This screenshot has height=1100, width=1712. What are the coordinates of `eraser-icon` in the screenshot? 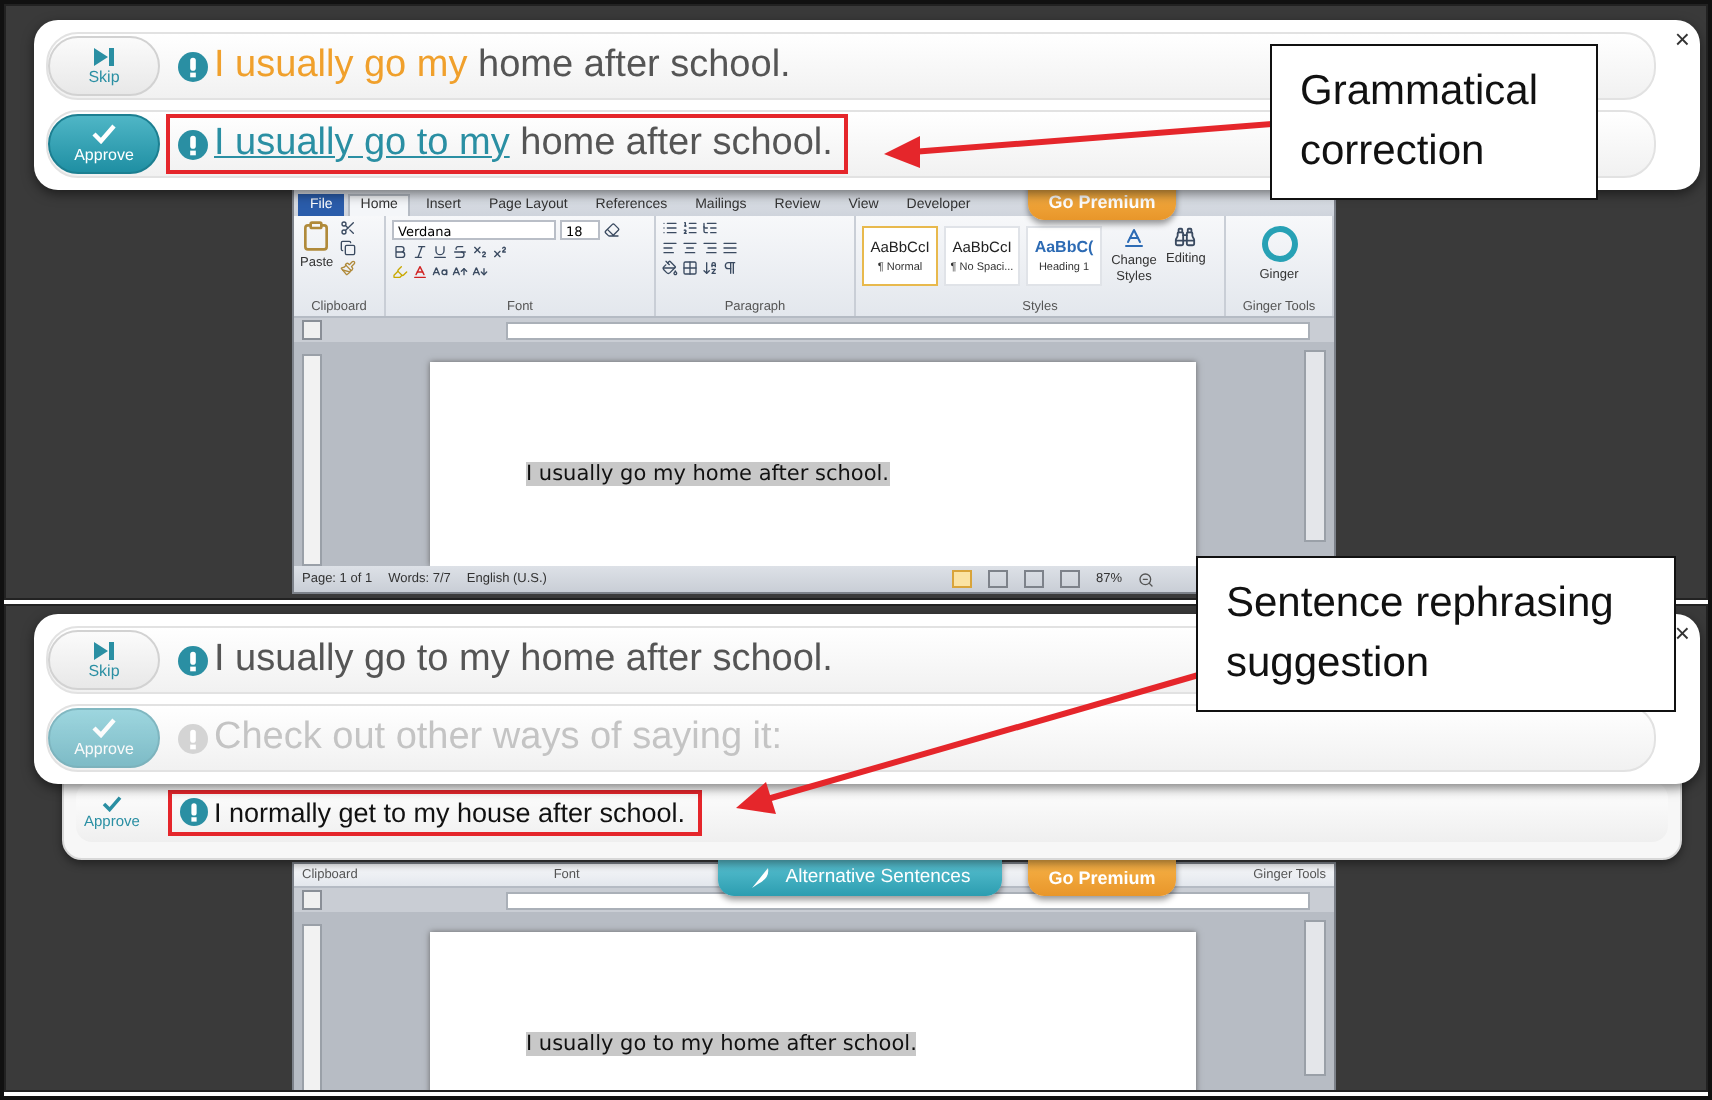 It's located at (612, 230).